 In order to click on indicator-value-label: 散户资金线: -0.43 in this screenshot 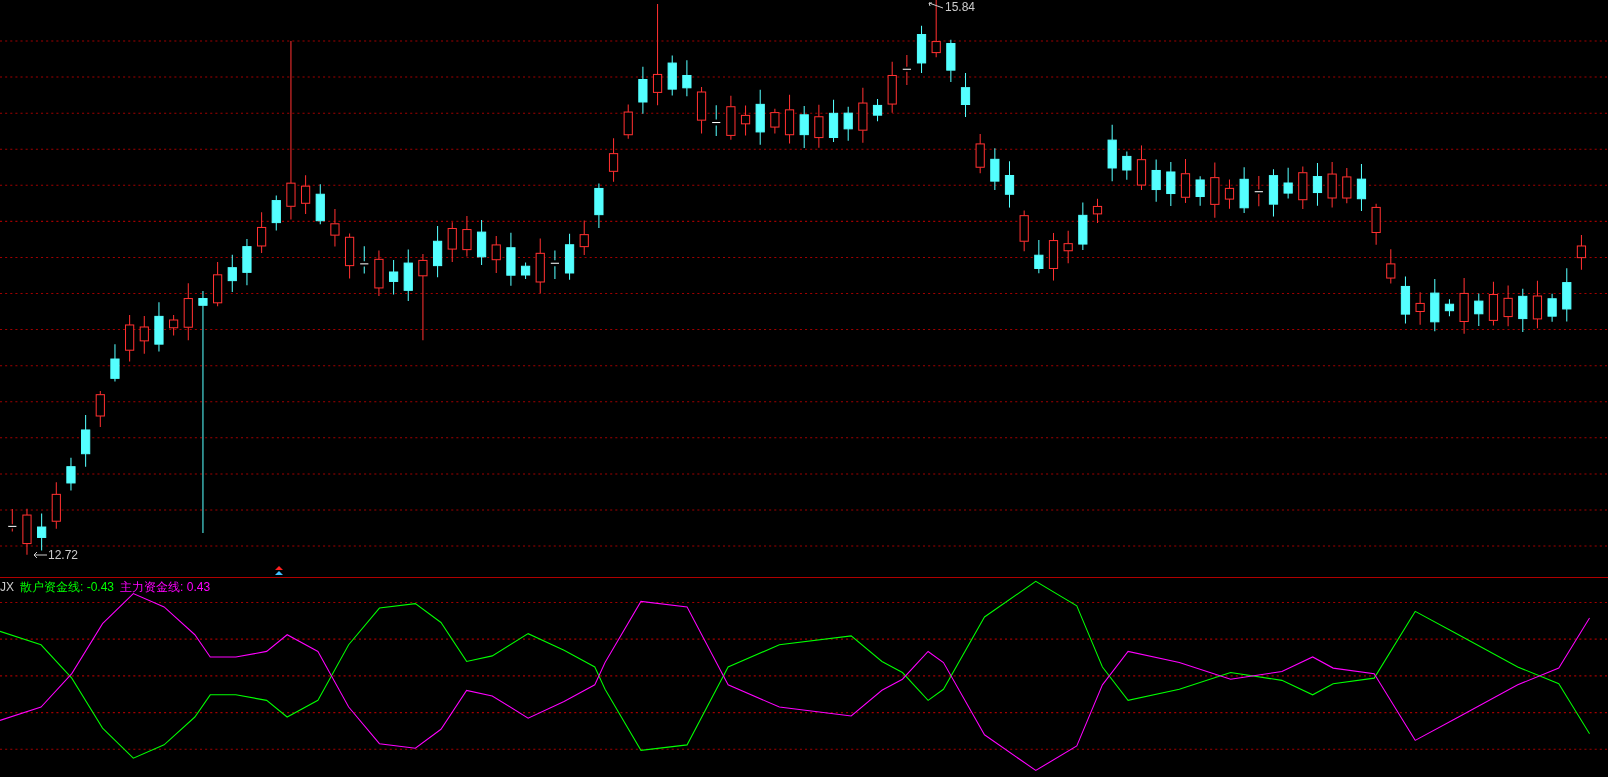, I will do `click(67, 587)`.